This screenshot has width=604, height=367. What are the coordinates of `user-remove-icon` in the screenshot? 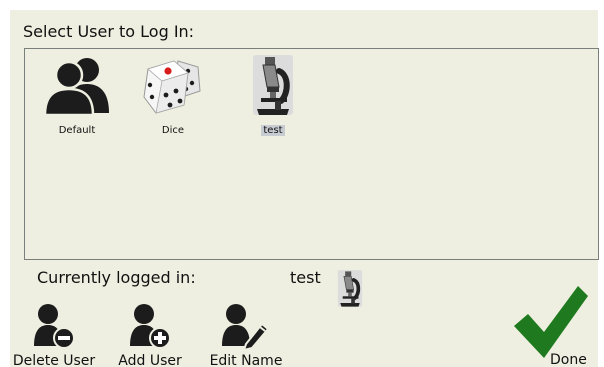 It's located at (54, 326).